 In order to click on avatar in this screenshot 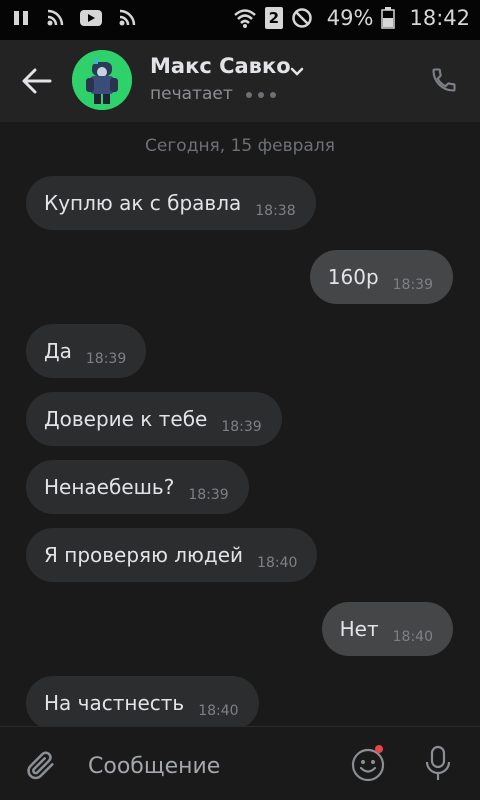, I will do `click(102, 80)`.